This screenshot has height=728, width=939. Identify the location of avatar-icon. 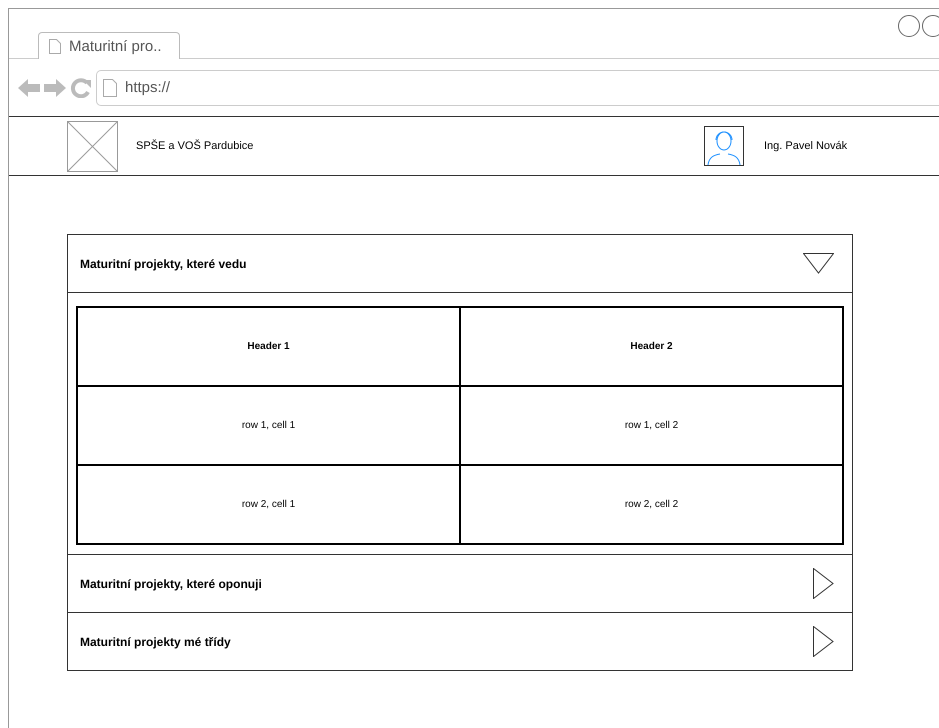
(724, 146).